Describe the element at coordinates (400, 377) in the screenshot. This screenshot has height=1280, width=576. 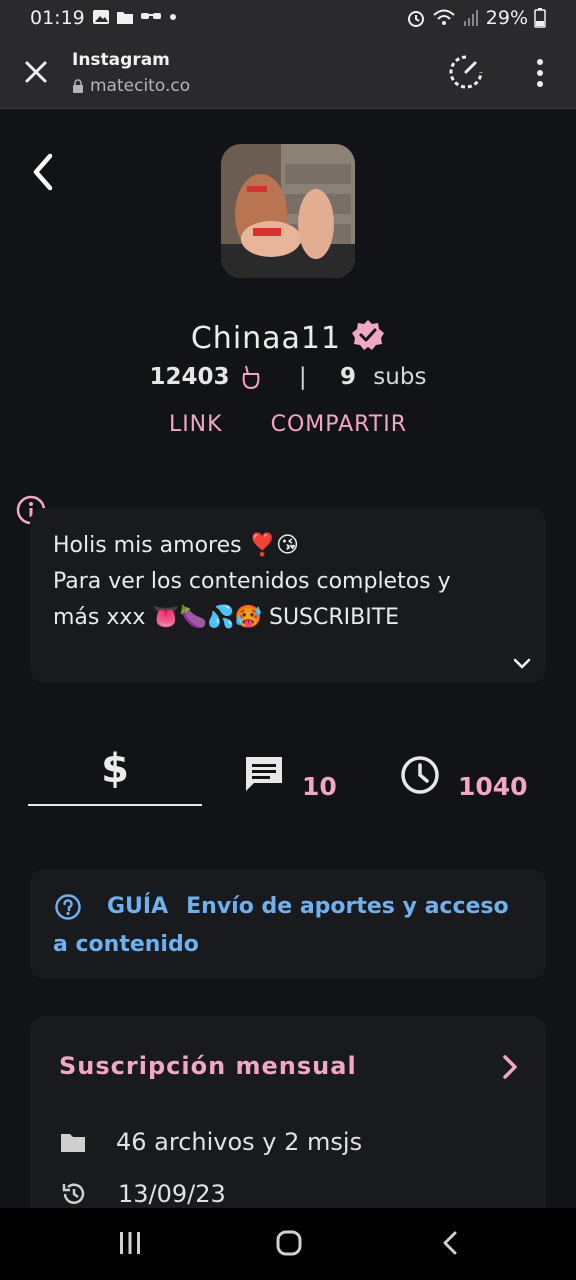
I see `subs-label: subs` at that location.